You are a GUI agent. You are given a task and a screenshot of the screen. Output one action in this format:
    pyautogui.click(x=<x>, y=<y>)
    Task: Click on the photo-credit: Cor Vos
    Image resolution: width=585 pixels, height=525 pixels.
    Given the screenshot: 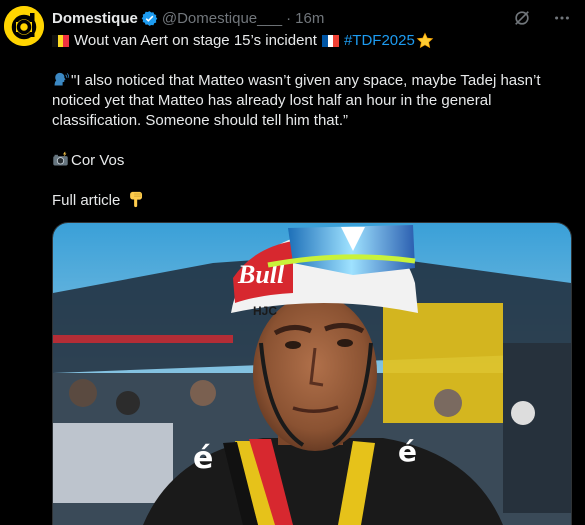 What is the action you would take?
    pyautogui.click(x=98, y=160)
    